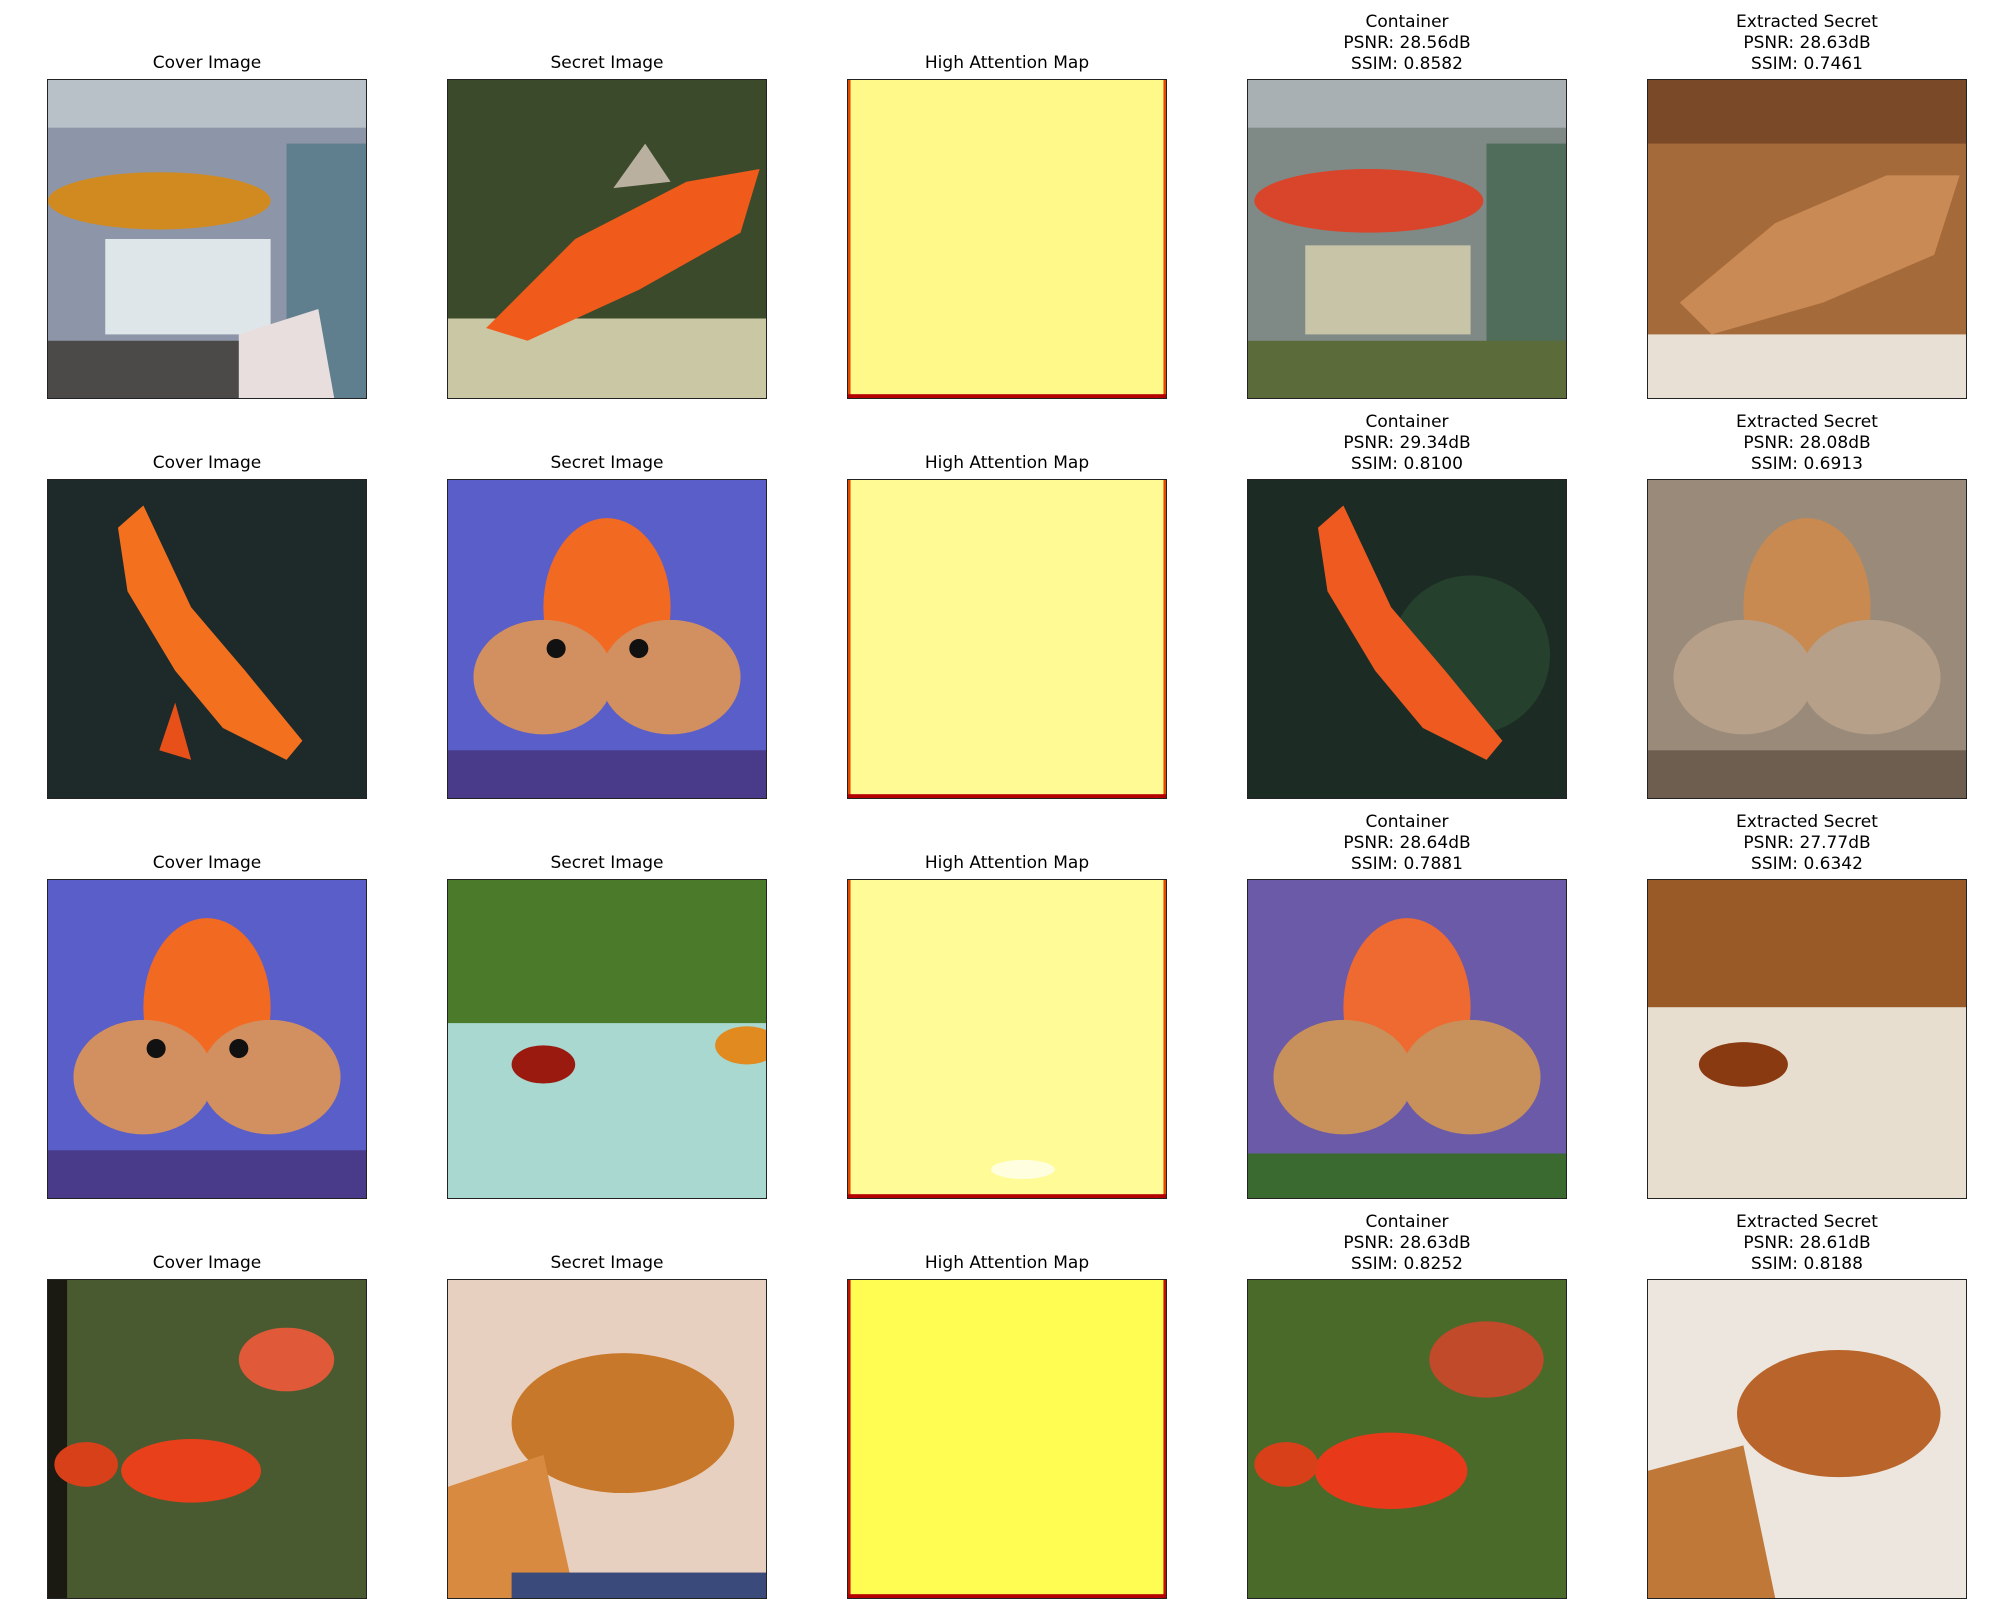 The width and height of the screenshot is (2000, 1600). What do you see at coordinates (1407, 843) in the screenshot?
I see `panel-title: Container PSNR: 28.64dB SSIM: 0.7881` at bounding box center [1407, 843].